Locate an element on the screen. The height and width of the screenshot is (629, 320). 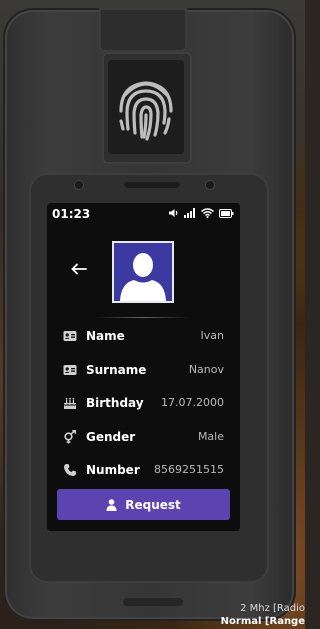
status-time: 01:23 is located at coordinates (71, 214).